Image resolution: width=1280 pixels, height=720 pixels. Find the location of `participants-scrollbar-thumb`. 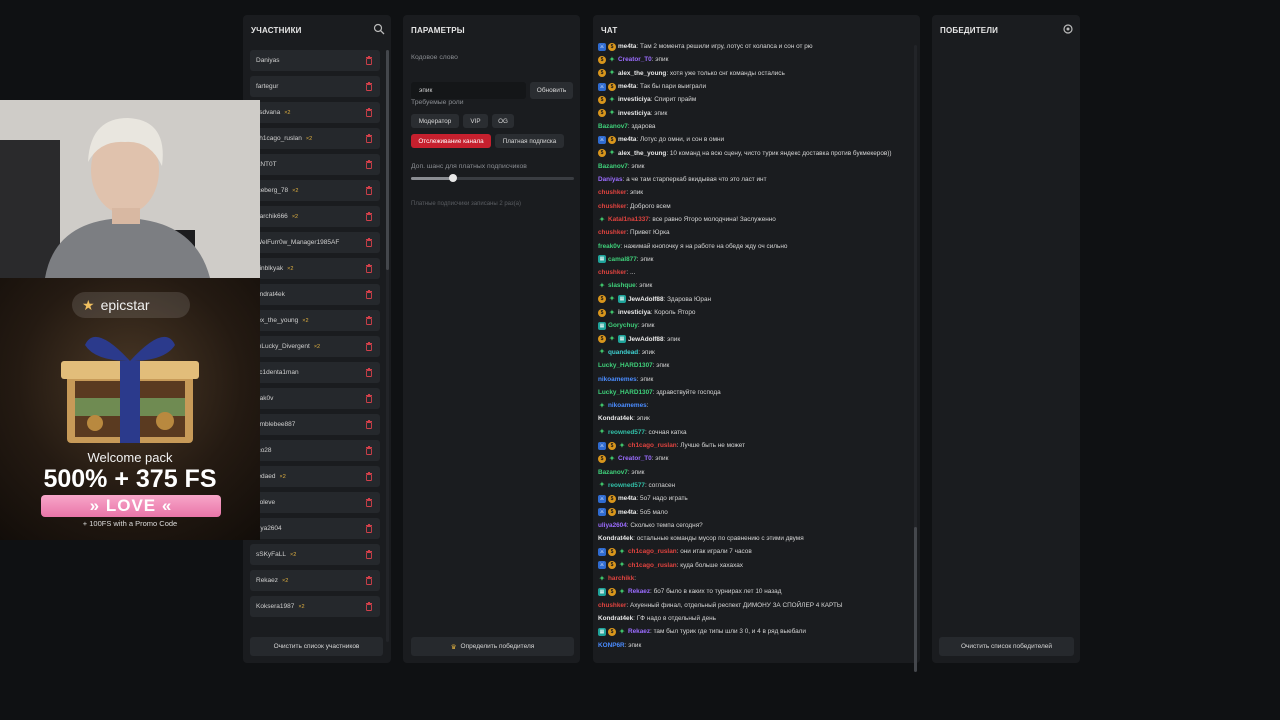

participants-scrollbar-thumb is located at coordinates (387, 160).